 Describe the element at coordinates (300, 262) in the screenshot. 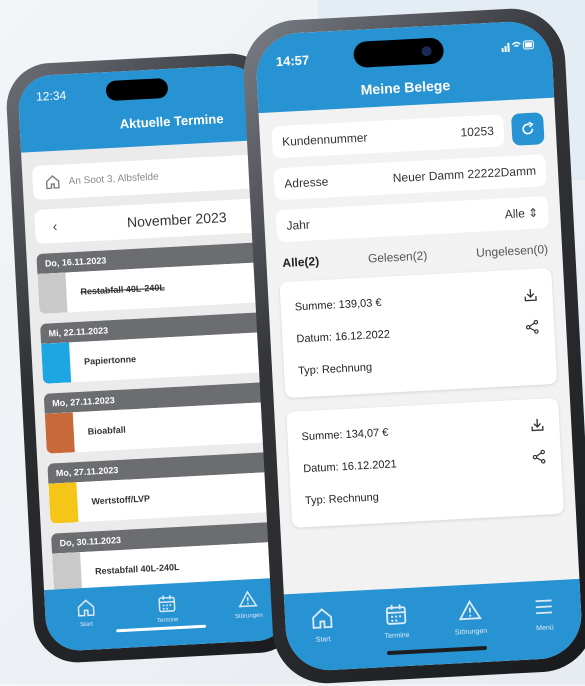

I see `filter-tab: Alle(2)` at that location.